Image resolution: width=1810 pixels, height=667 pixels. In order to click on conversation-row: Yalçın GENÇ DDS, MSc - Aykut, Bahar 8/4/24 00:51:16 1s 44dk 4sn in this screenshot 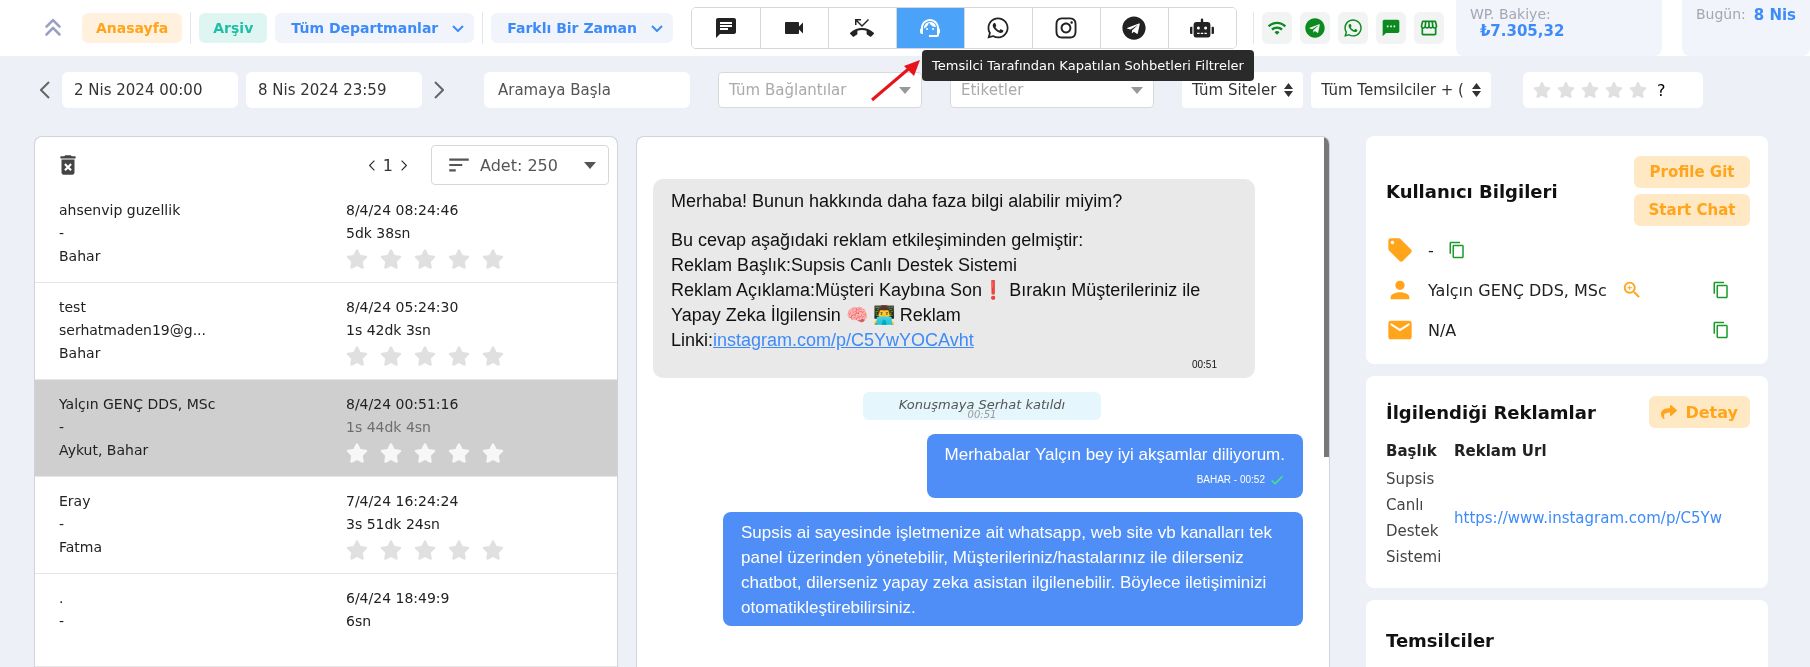, I will do `click(326, 428)`.